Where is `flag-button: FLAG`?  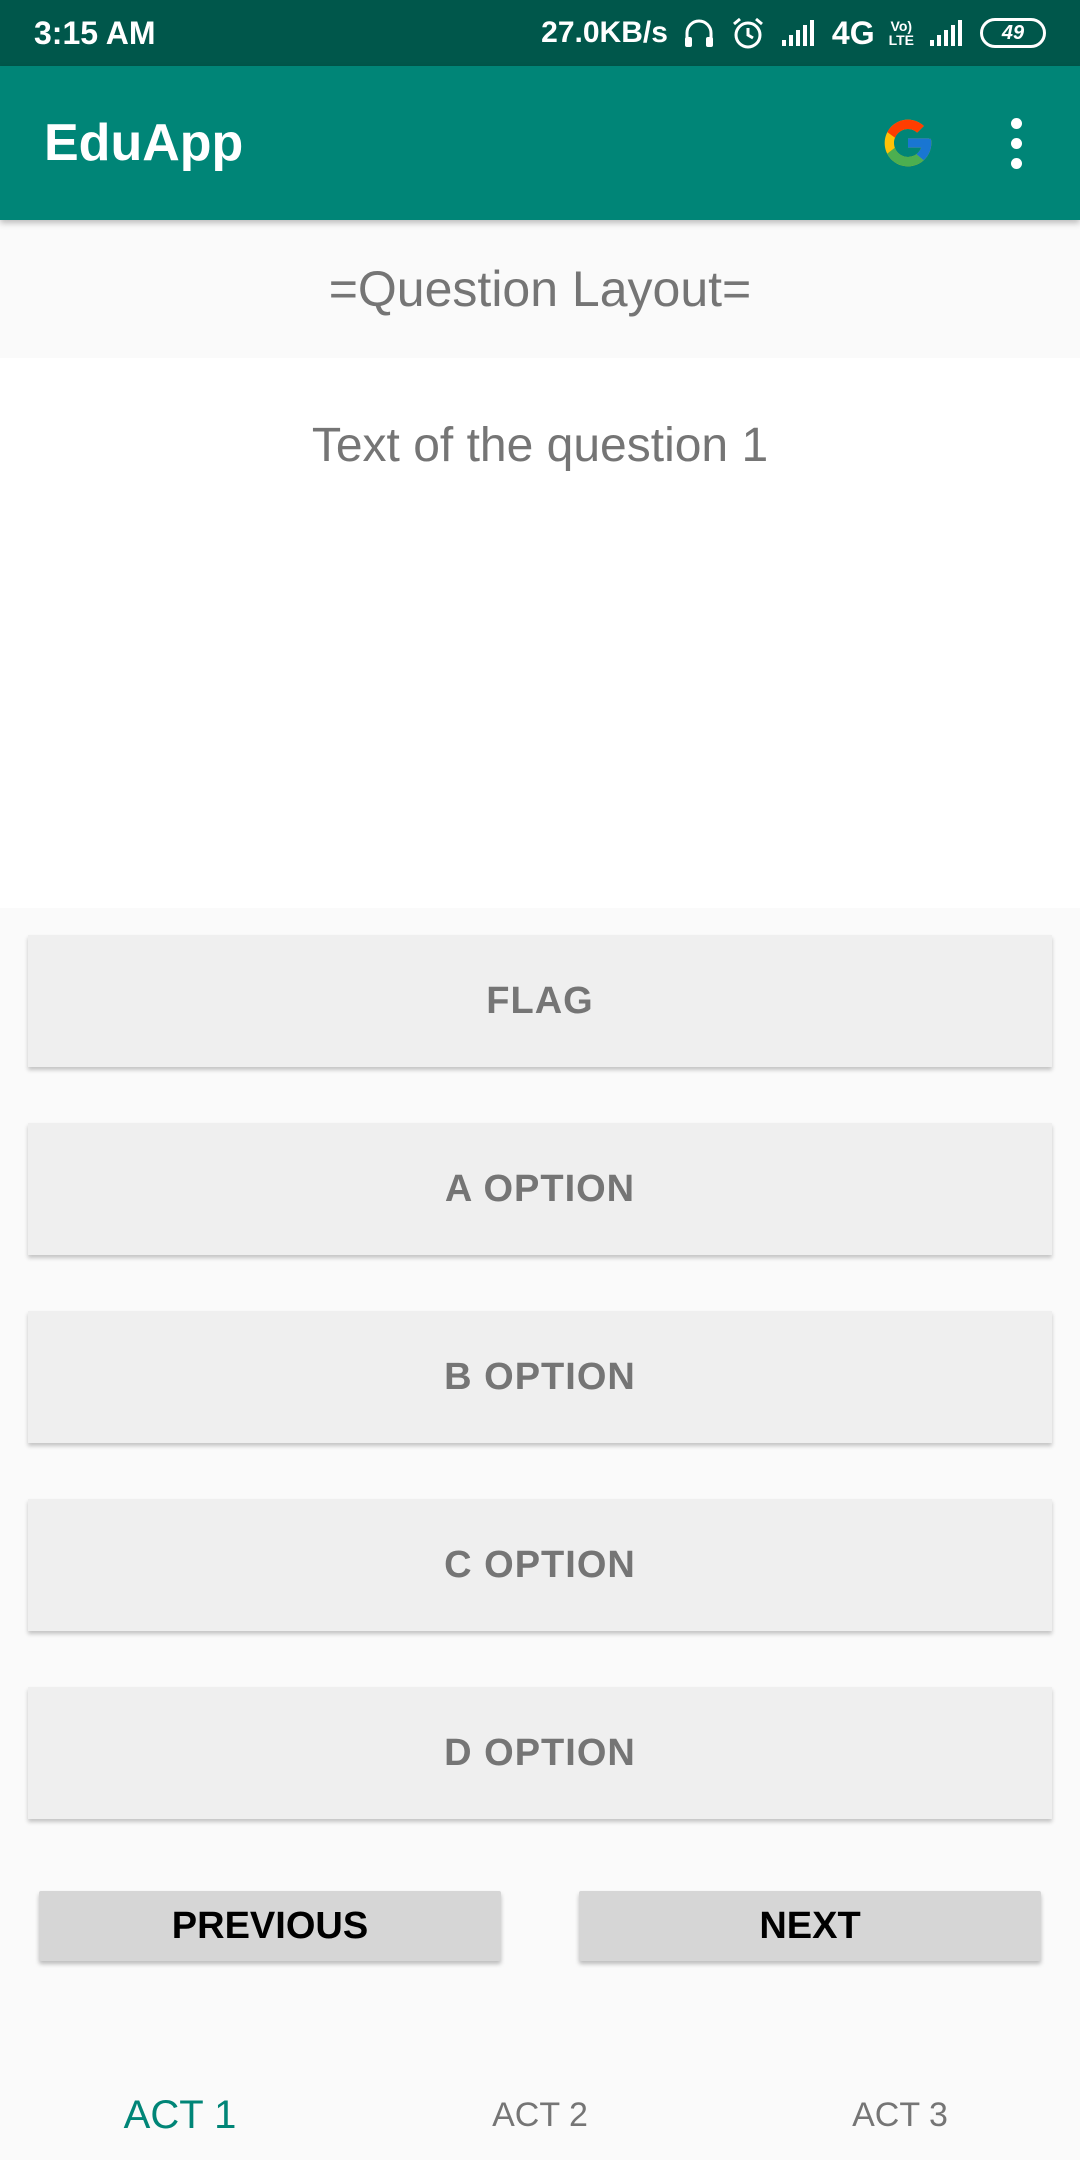 flag-button: FLAG is located at coordinates (540, 1001).